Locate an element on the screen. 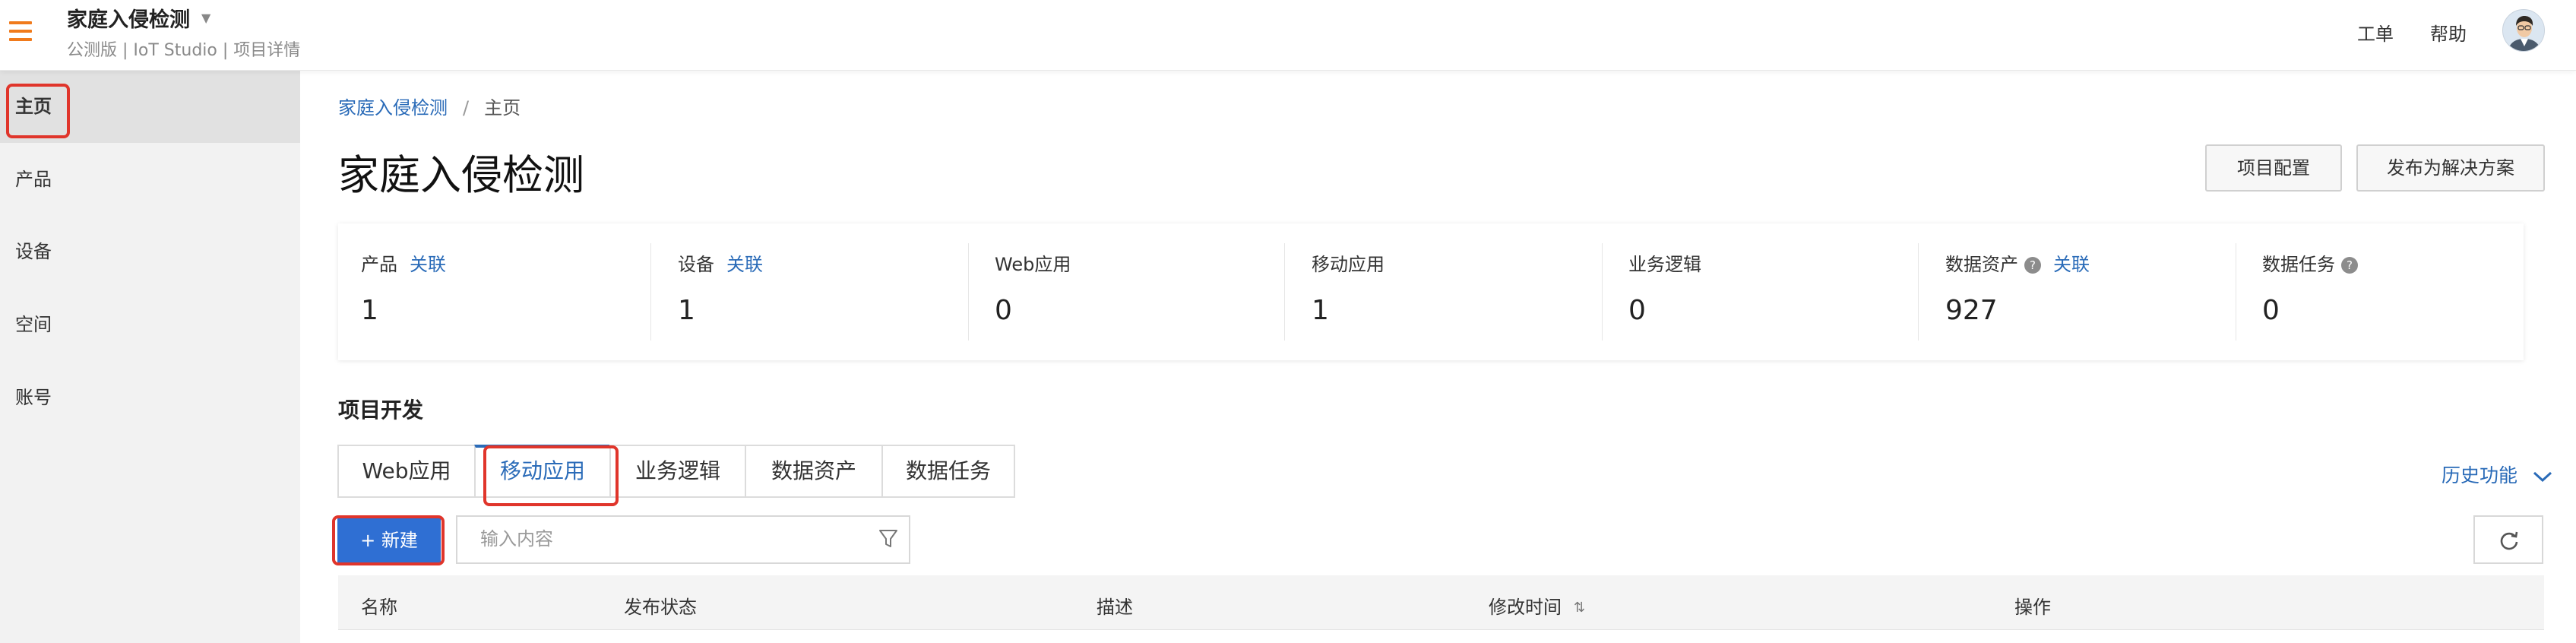  history-label: 历史功能 is located at coordinates (2480, 475).